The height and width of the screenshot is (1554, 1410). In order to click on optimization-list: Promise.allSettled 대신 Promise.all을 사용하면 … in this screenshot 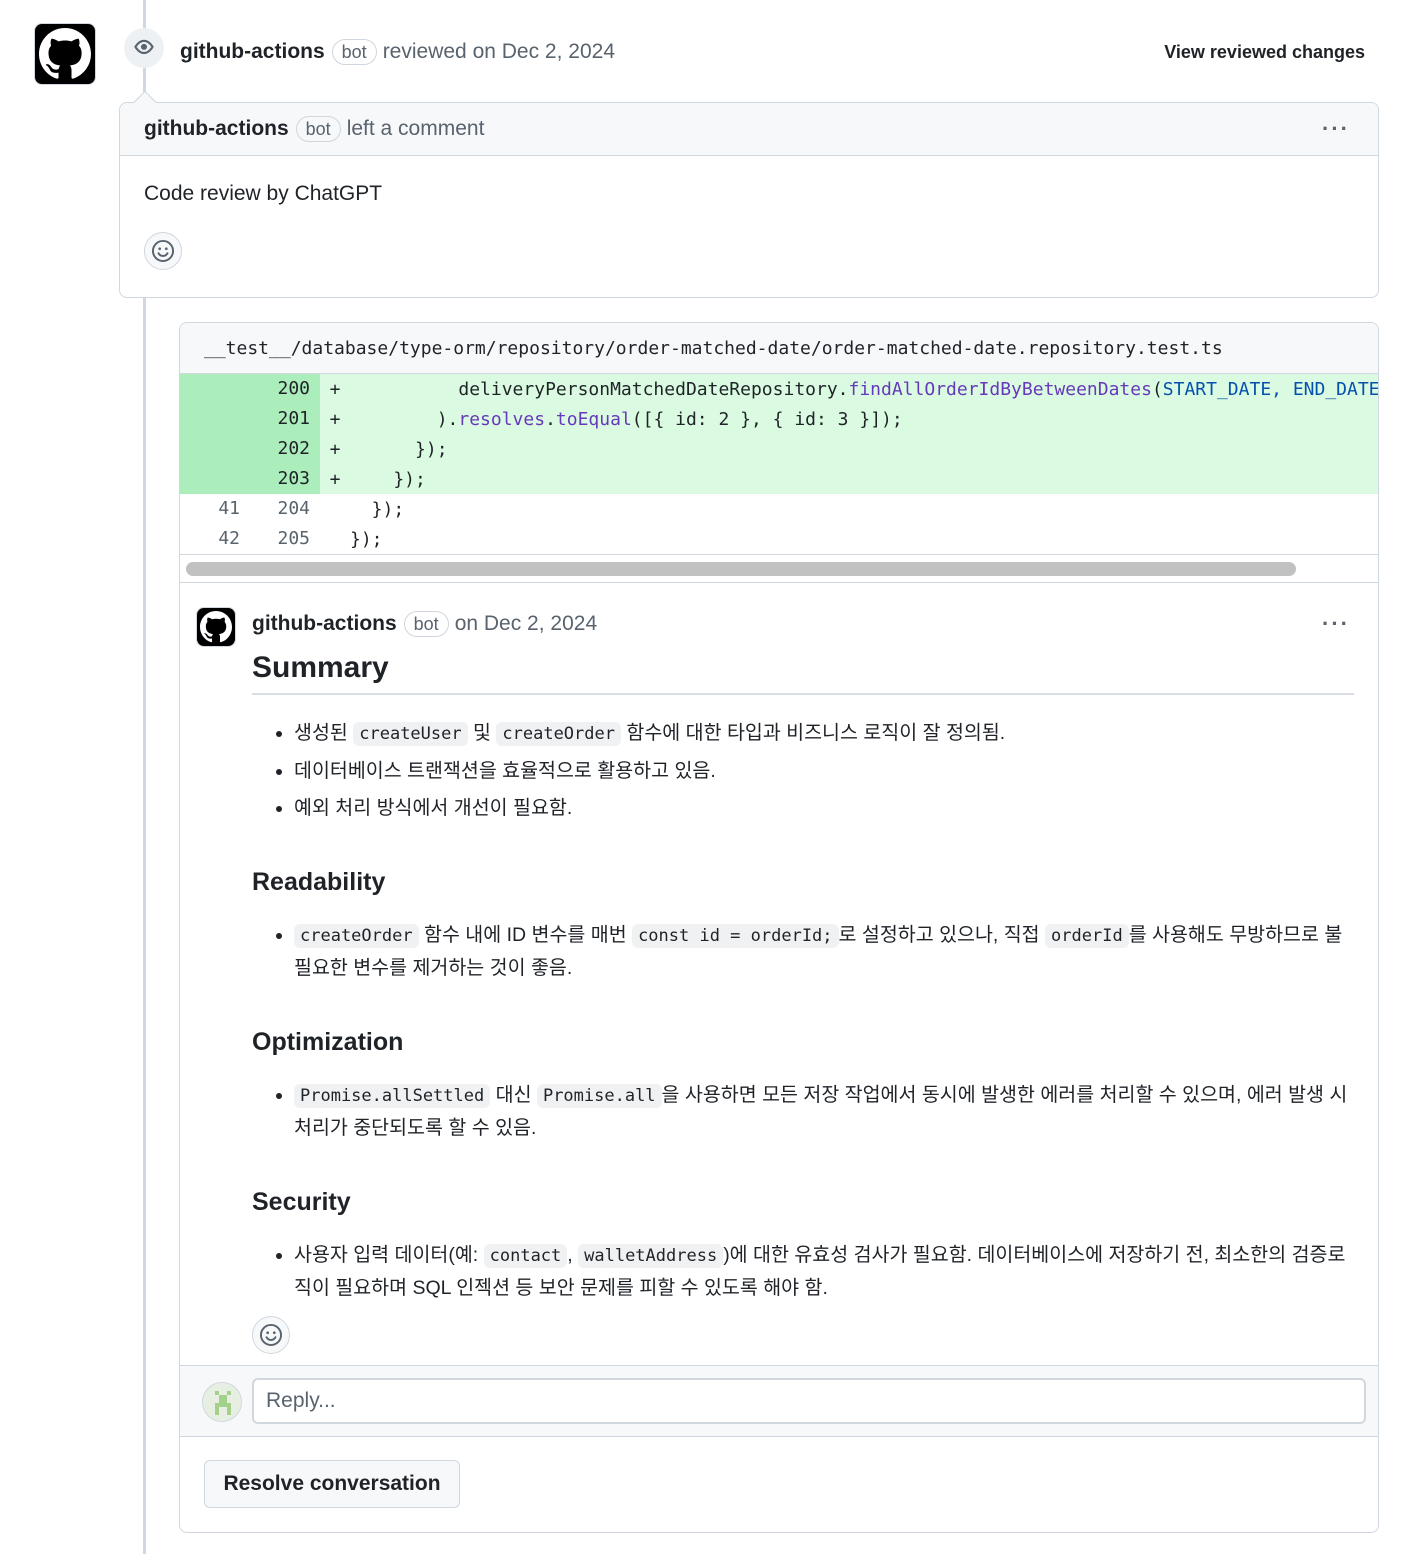, I will do `click(803, 1111)`.